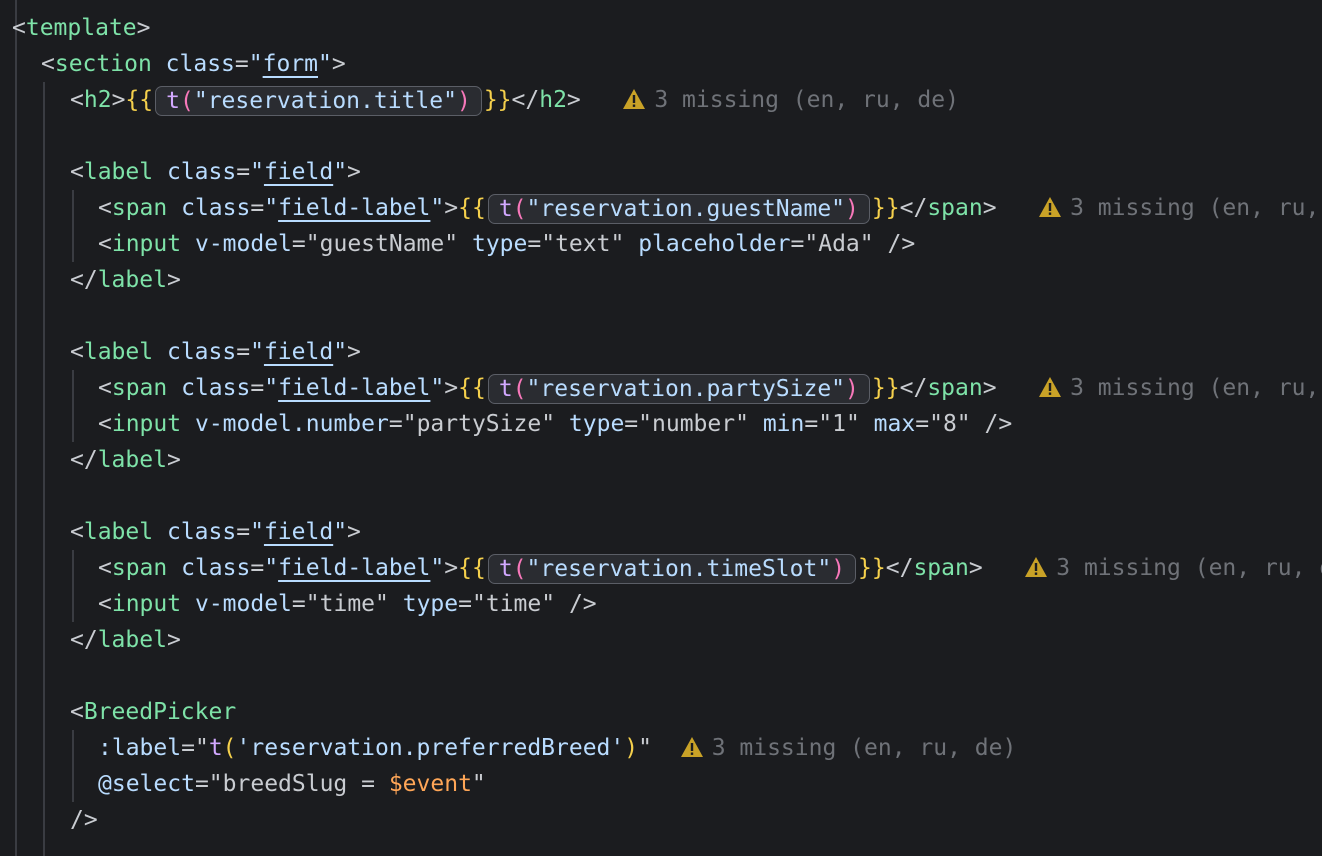 The width and height of the screenshot is (1322, 856). I want to click on code-line: <BreedPicker, so click(153, 712).